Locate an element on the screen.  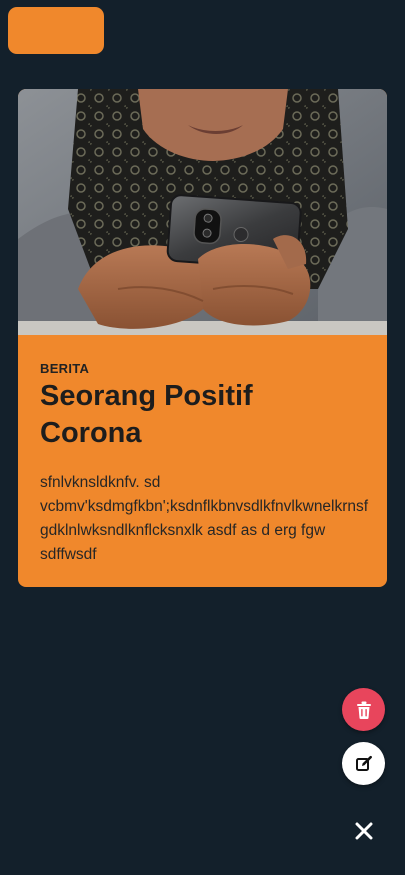
trash-icon is located at coordinates (363, 710).